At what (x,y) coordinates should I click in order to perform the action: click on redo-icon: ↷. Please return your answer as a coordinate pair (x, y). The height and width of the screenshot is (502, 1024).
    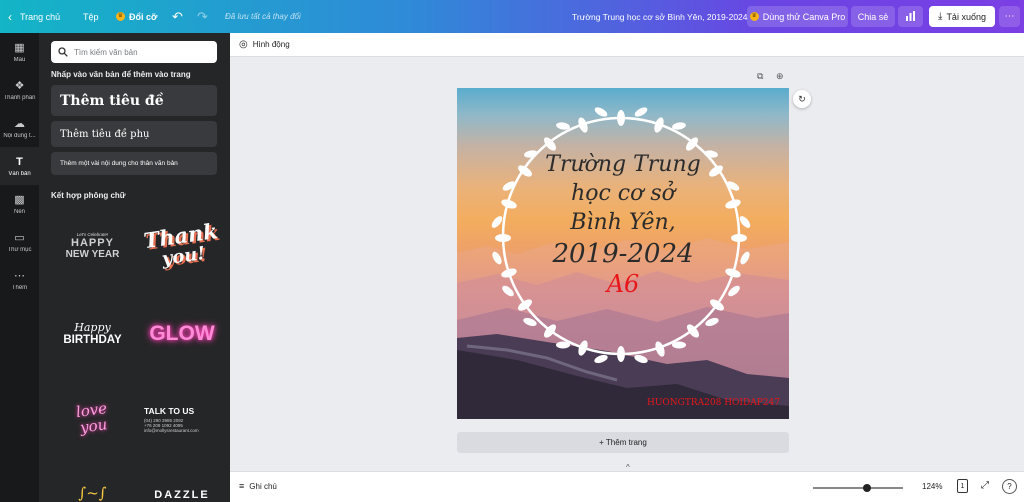
    Looking at the image, I should click on (202, 16).